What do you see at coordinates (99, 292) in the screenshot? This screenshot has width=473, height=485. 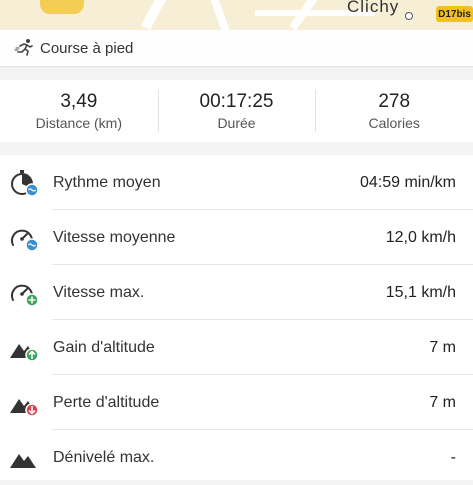 I see `metric-label: Vitesse max.` at bounding box center [99, 292].